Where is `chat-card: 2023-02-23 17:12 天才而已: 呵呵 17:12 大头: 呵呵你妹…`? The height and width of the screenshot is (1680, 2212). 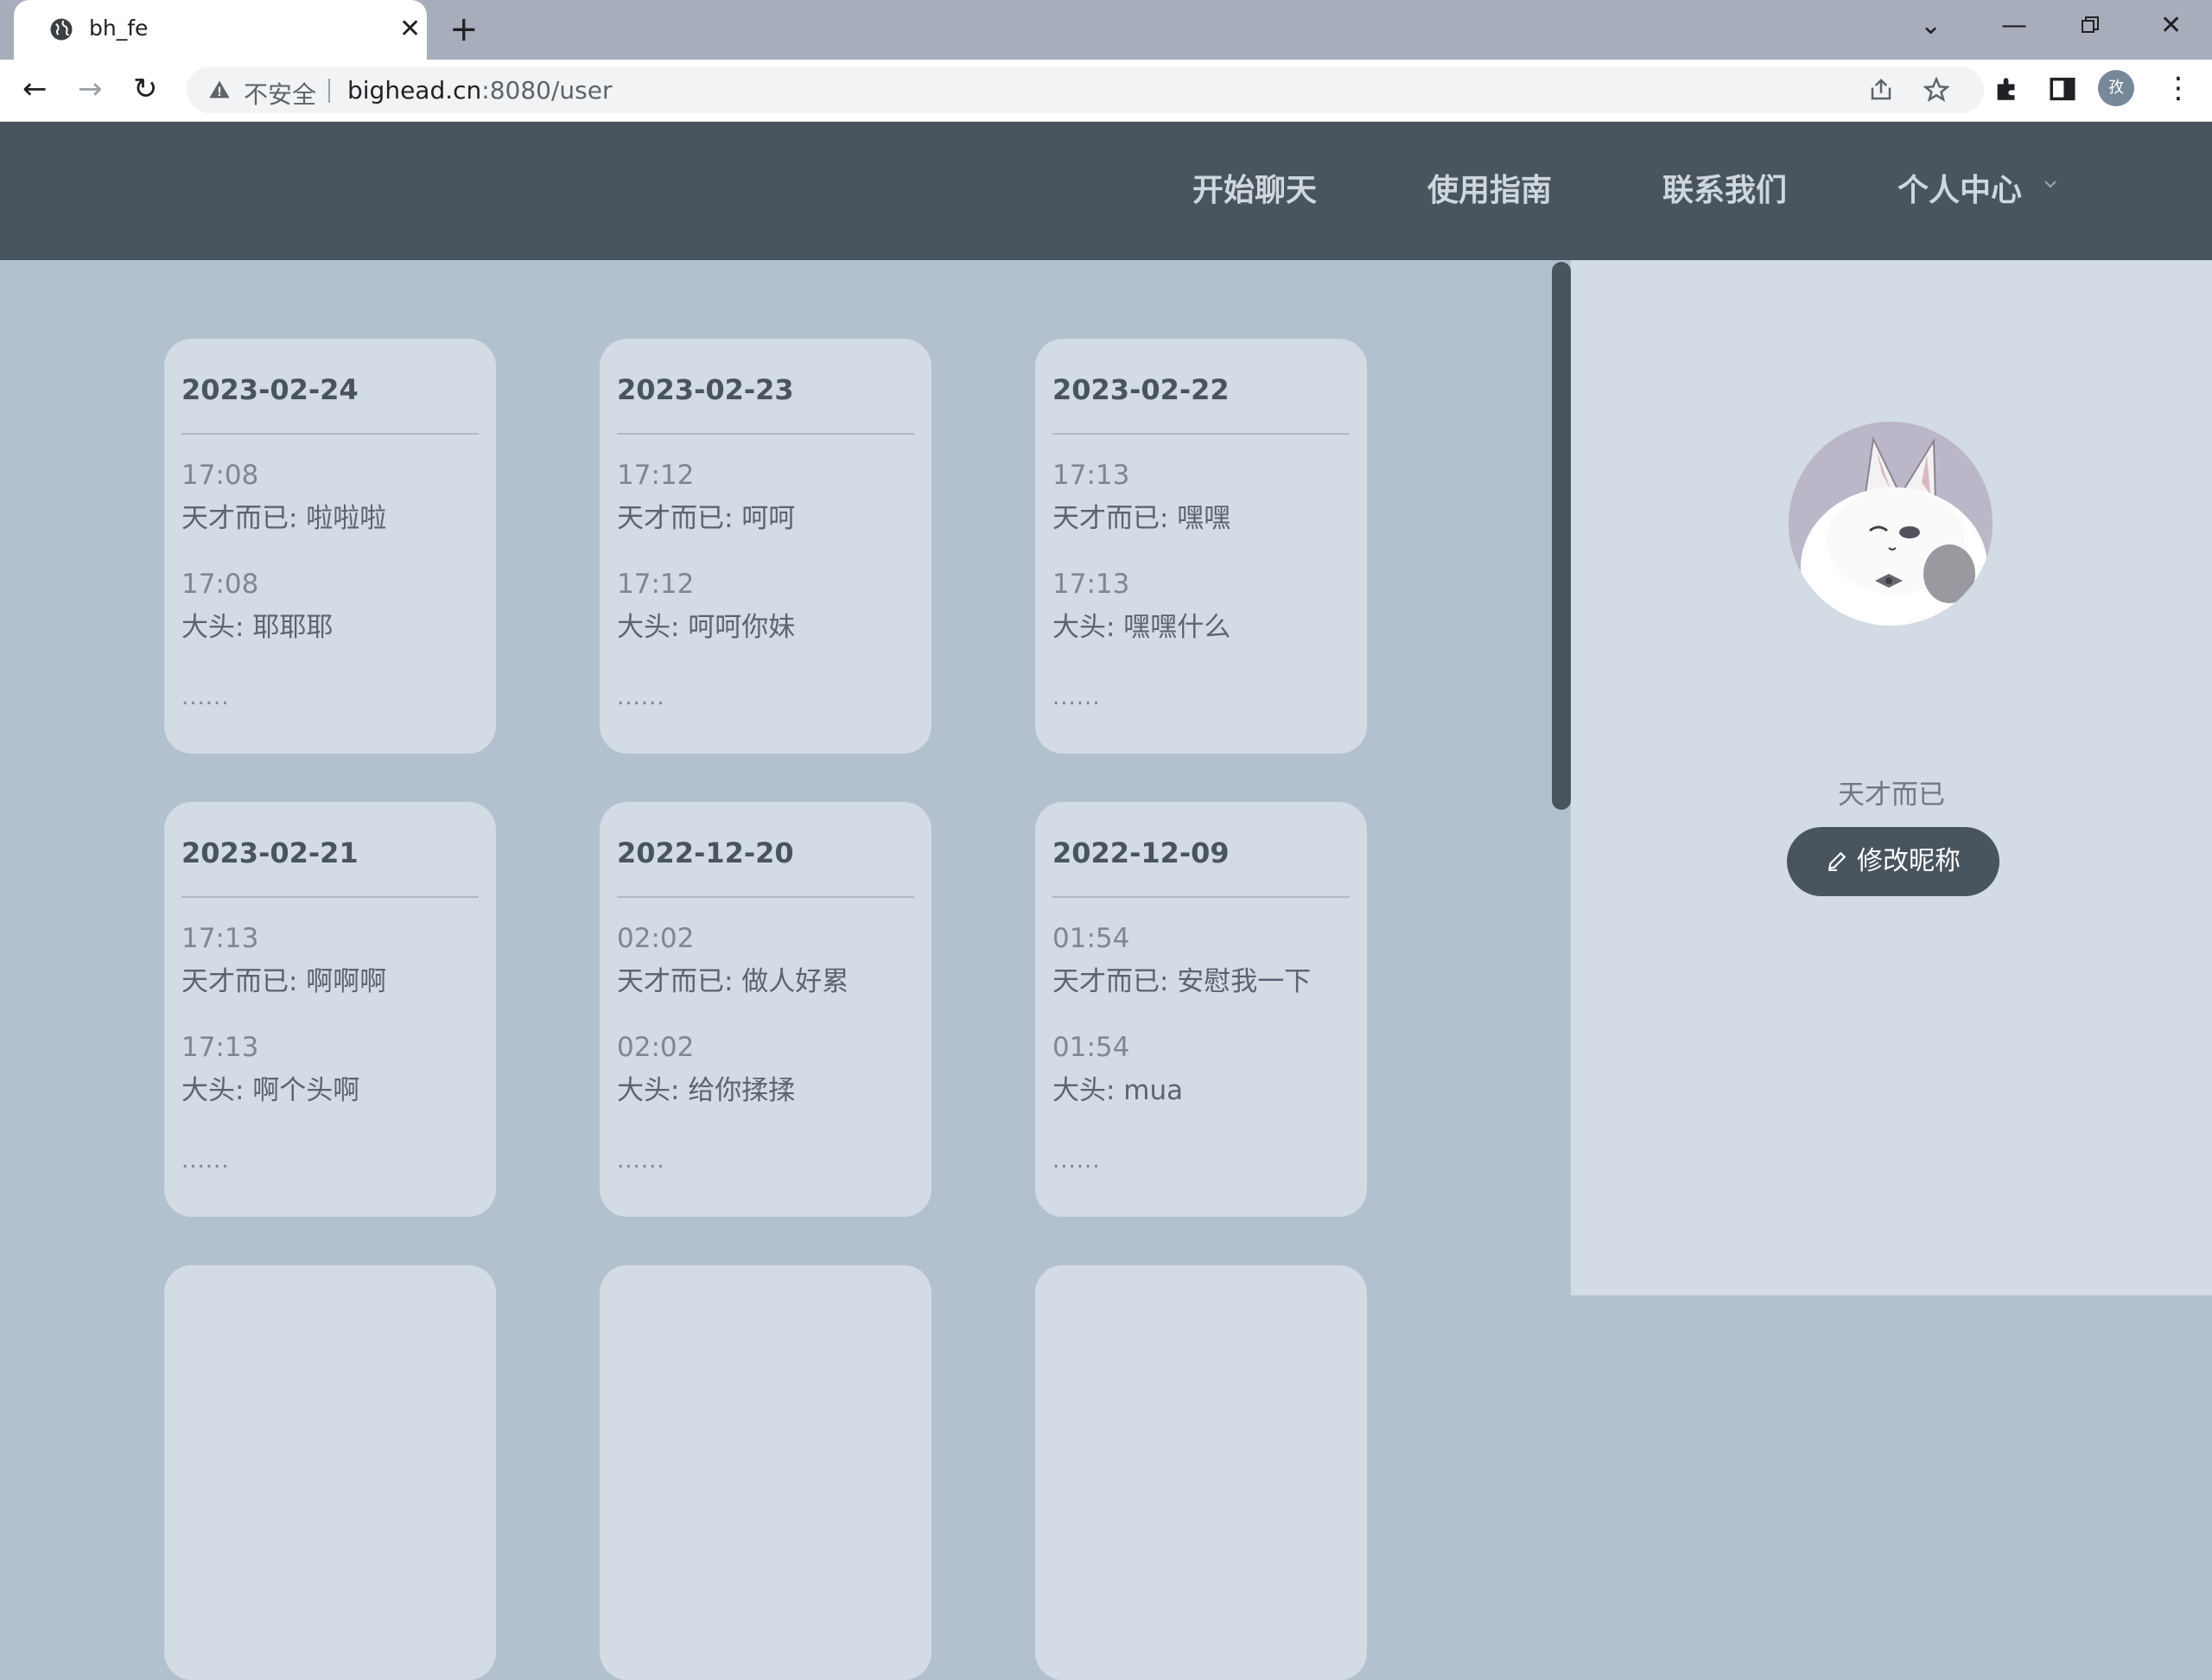
chat-card: 2023-02-23 17:12 天才而已: 呵呵 17:12 大头: 呵呵你妹… is located at coordinates (765, 546).